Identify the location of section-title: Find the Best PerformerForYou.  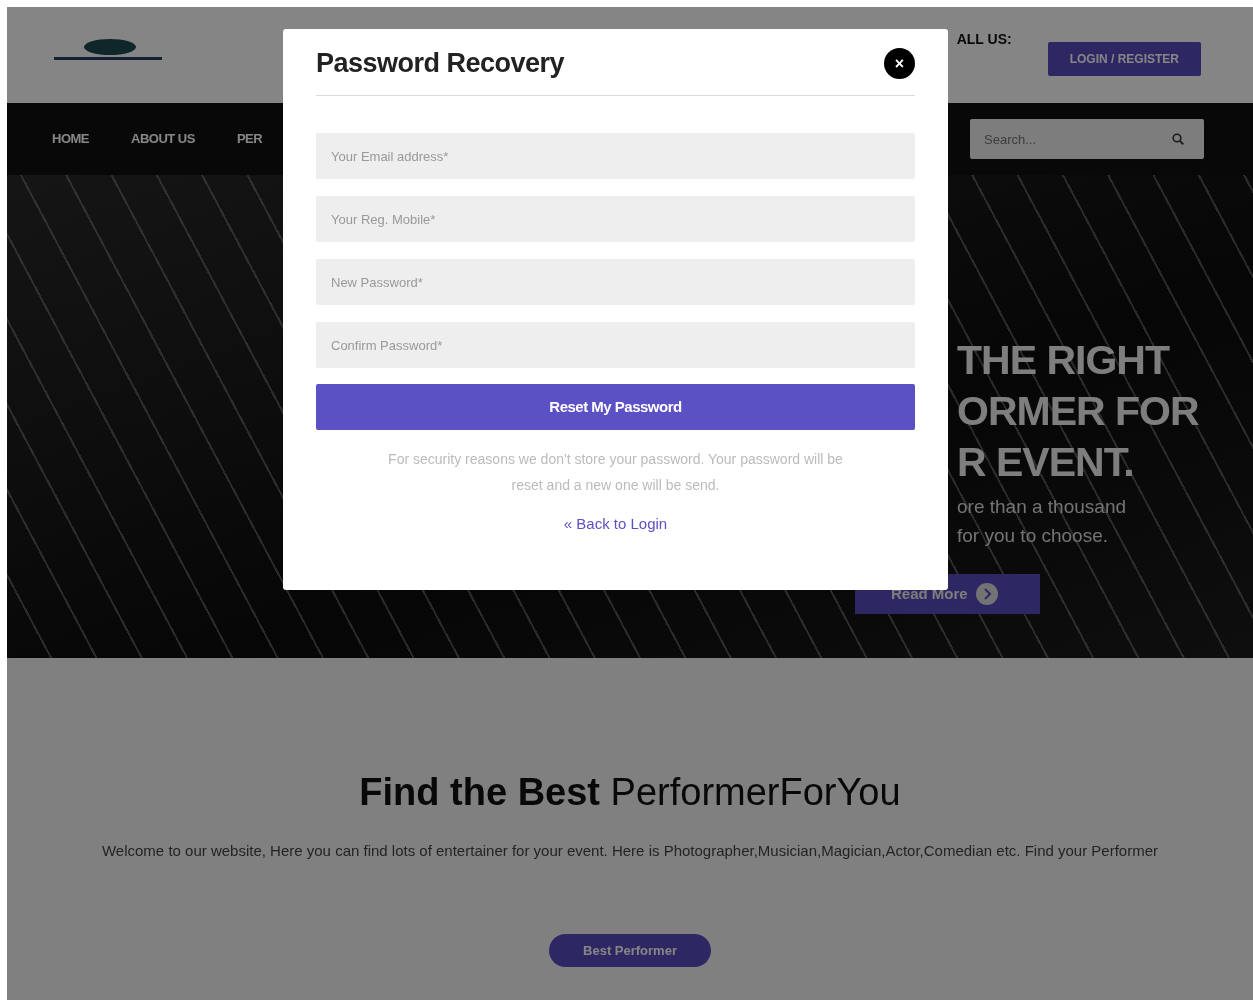
(630, 792).